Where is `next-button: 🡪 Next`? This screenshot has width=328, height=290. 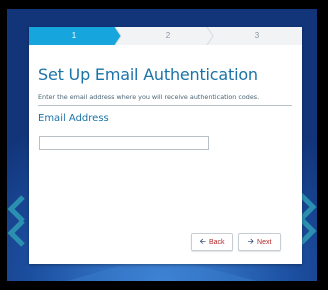
next-button: 🡪 Next is located at coordinates (259, 242).